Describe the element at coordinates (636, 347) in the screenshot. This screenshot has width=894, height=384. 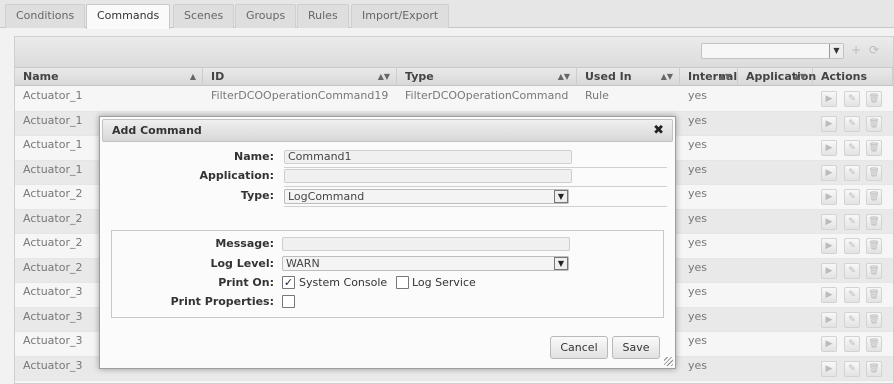
I see `save-button: Save` at that location.